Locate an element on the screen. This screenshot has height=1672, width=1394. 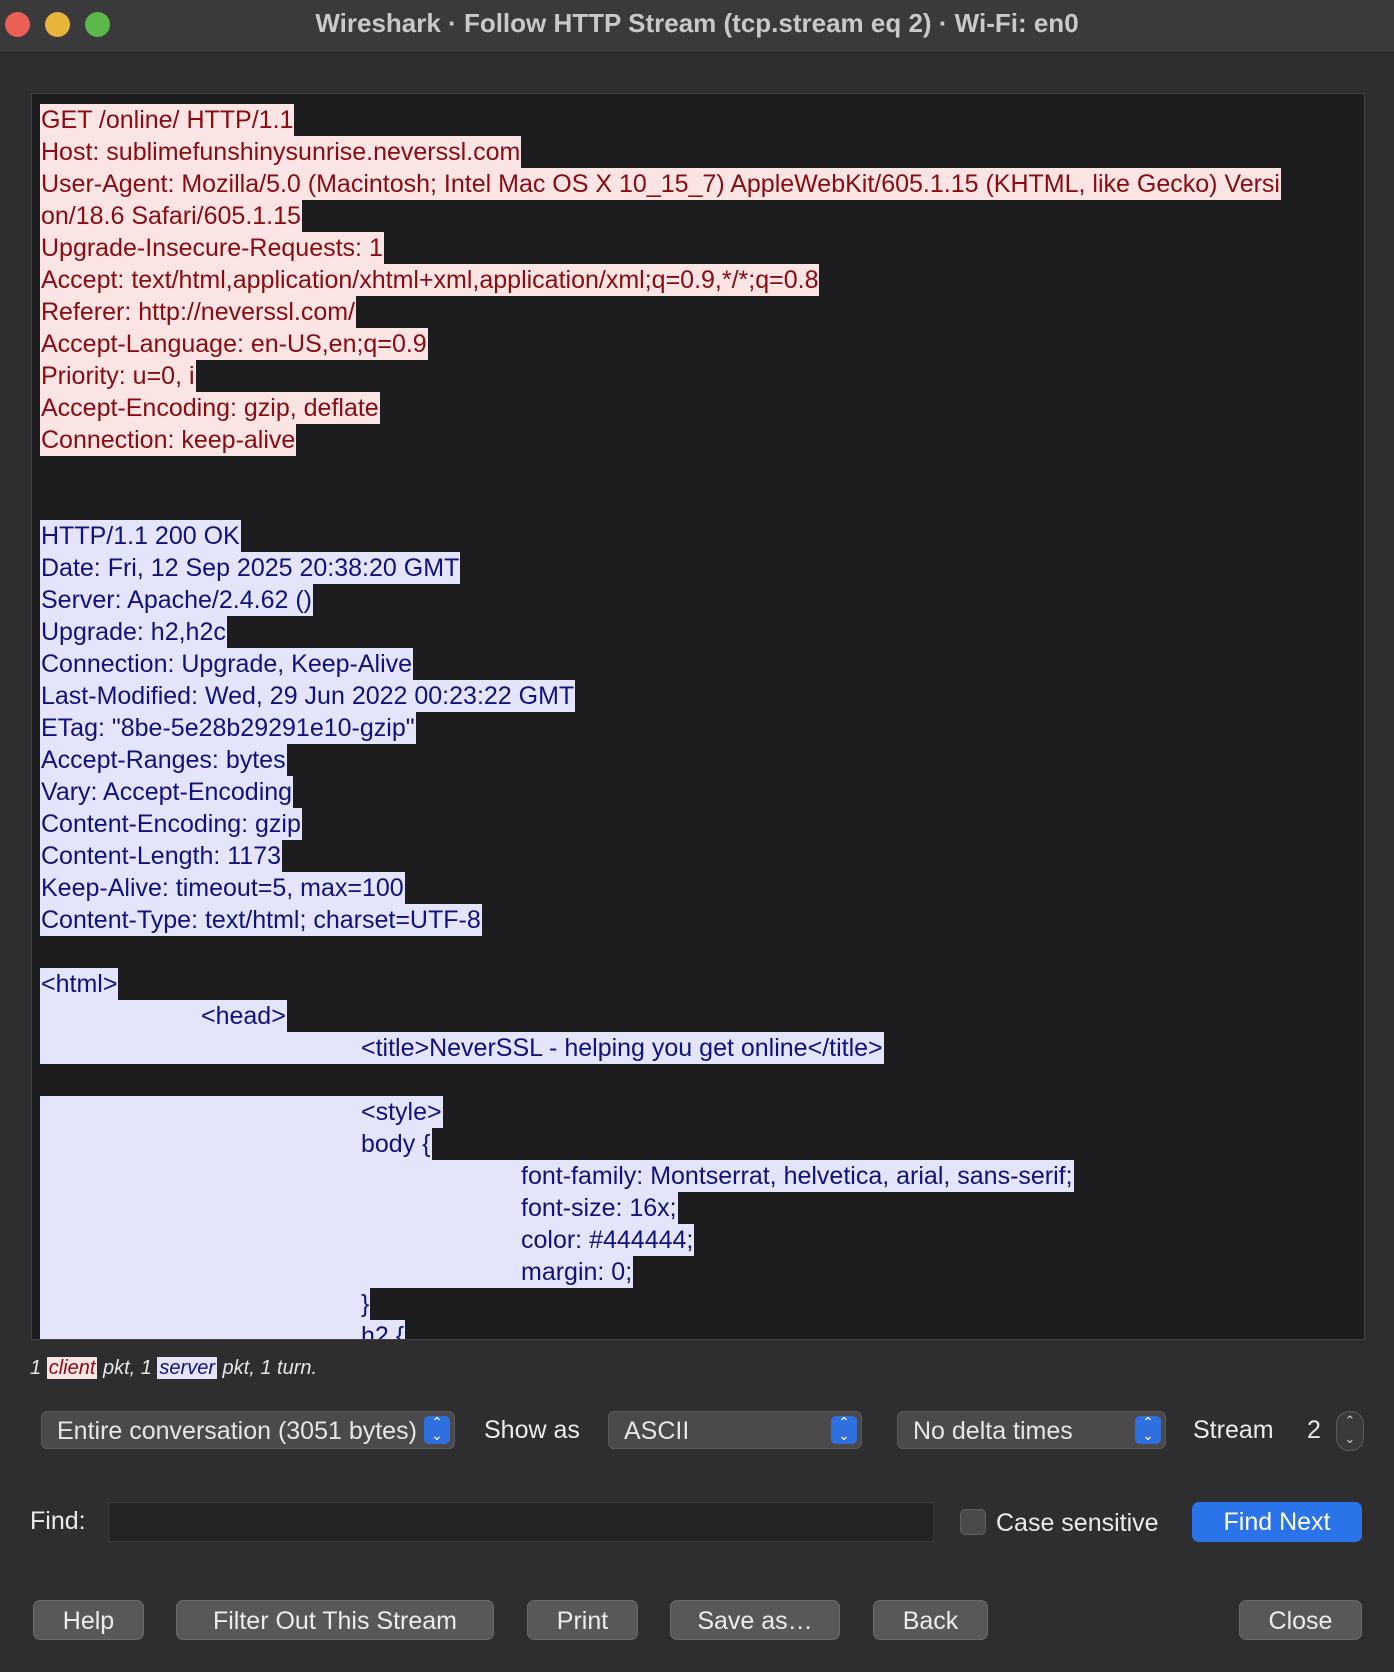
stream-line: Date: Fri, 12 Sep 2025 20:38:20 GMT is located at coordinates (250, 568).